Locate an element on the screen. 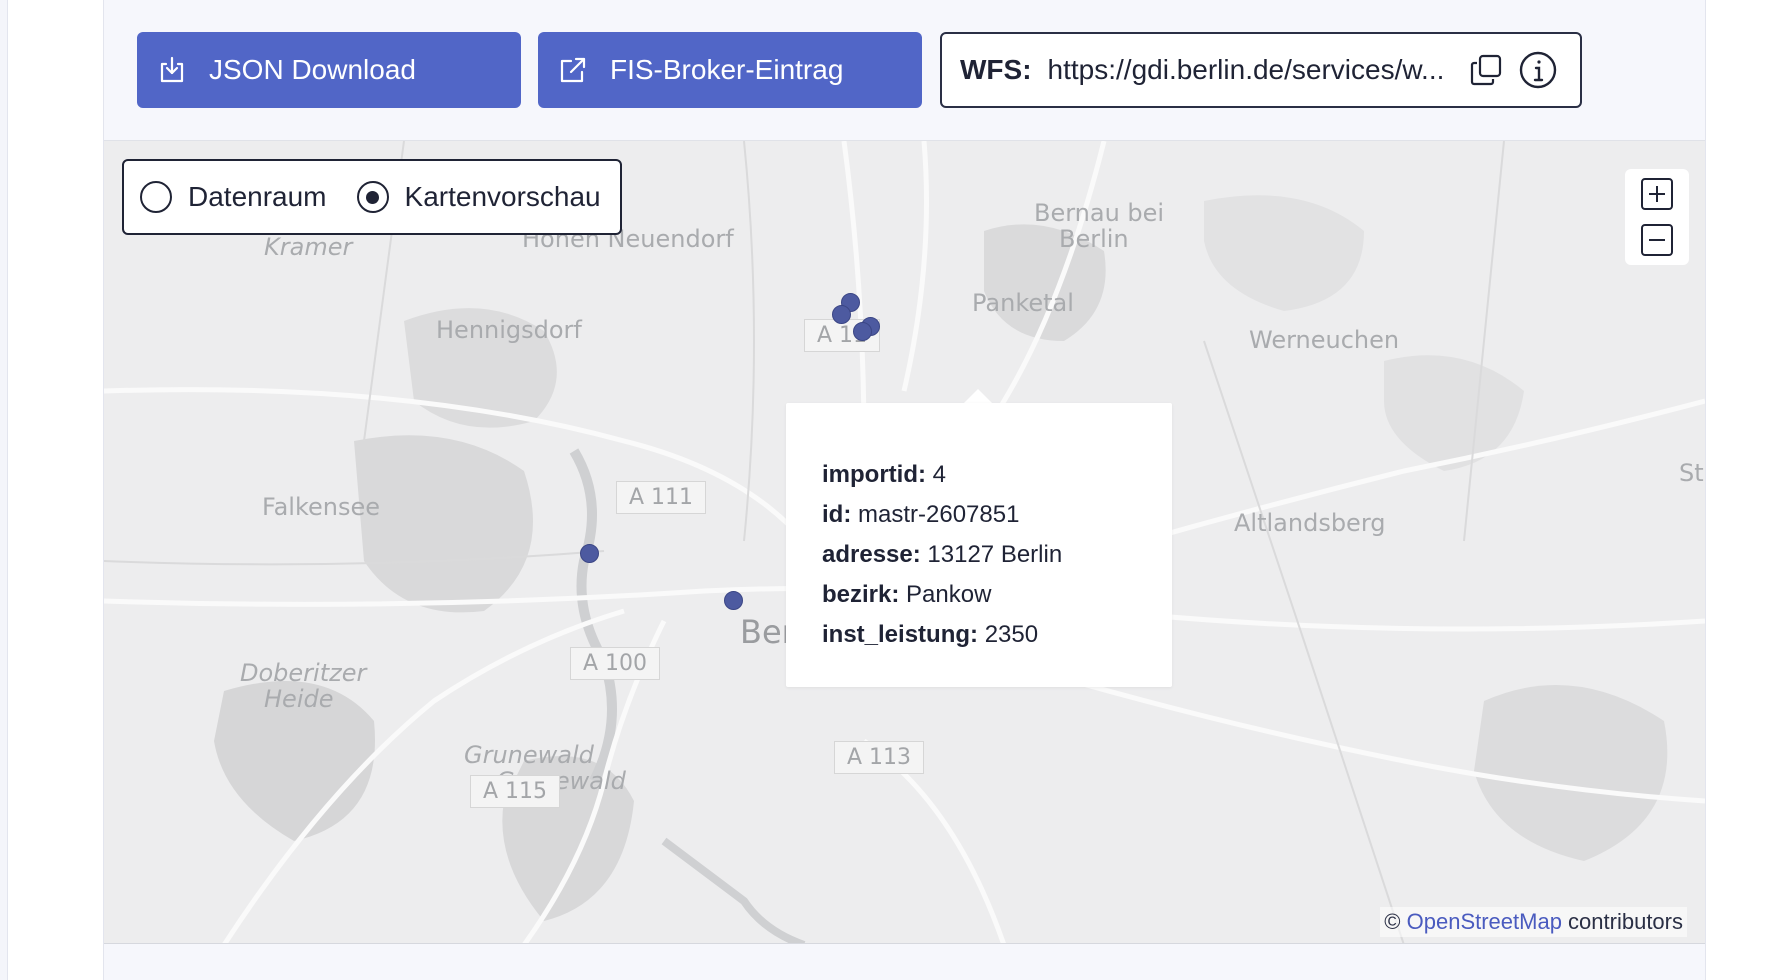 The height and width of the screenshot is (980, 1786). place-doberitzer-line1: Doberitzer is located at coordinates (303, 673).